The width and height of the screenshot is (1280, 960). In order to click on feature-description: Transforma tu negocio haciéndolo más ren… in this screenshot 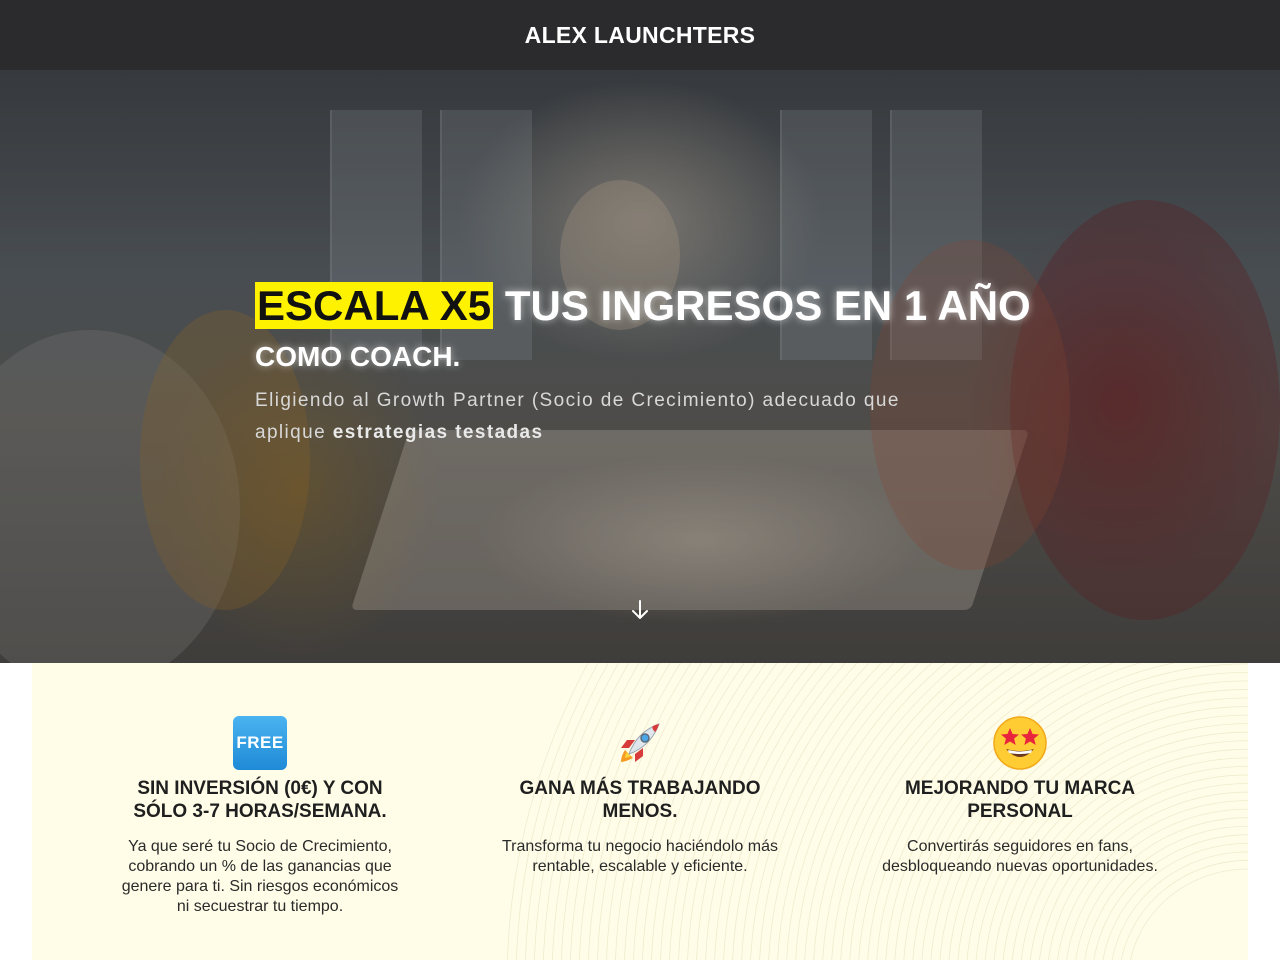, I will do `click(640, 856)`.